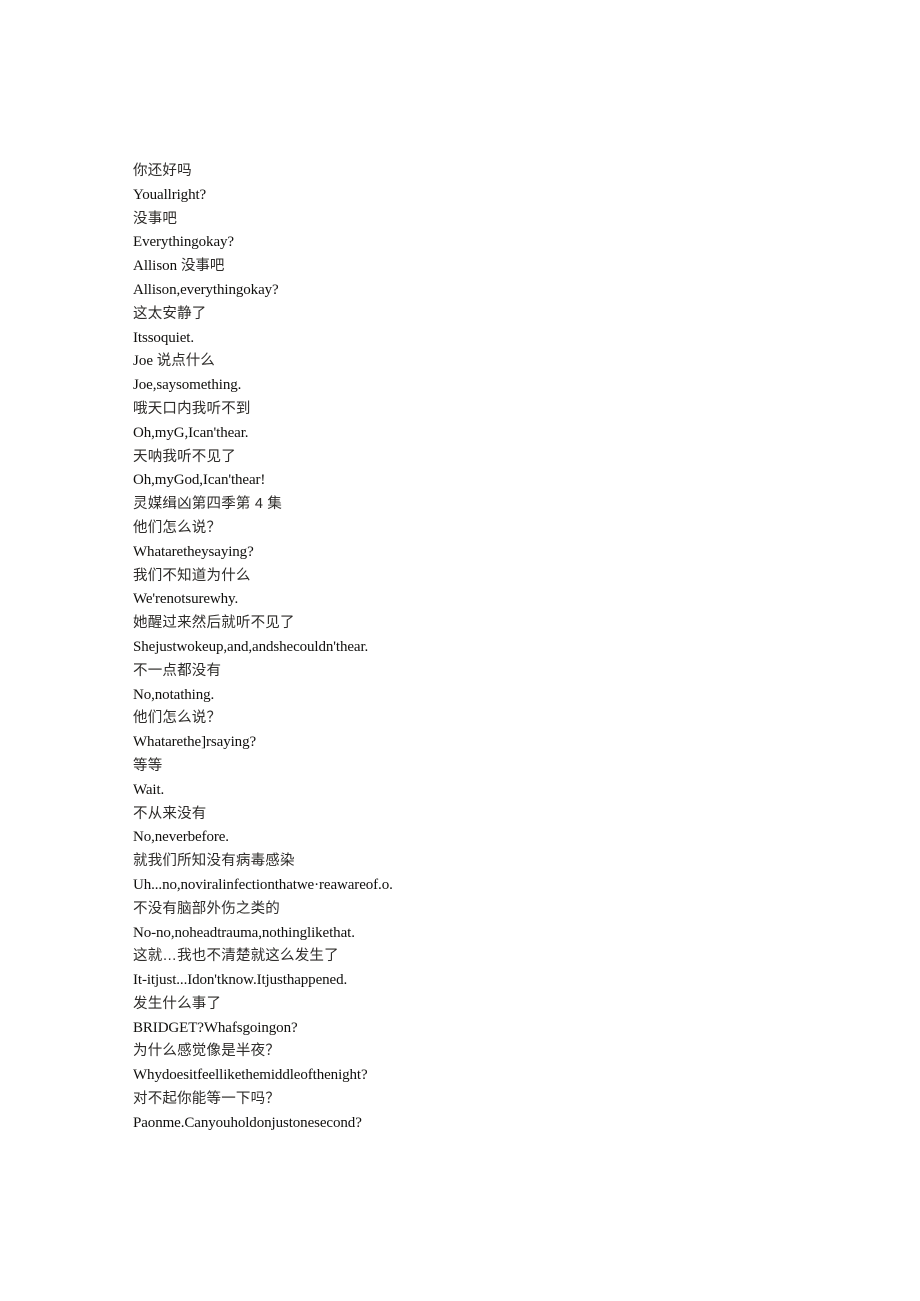 The height and width of the screenshot is (1301, 920). Describe the element at coordinates (214, 623) in the screenshot. I see `transcript-line: 她醒过来然后就听不见了` at that location.